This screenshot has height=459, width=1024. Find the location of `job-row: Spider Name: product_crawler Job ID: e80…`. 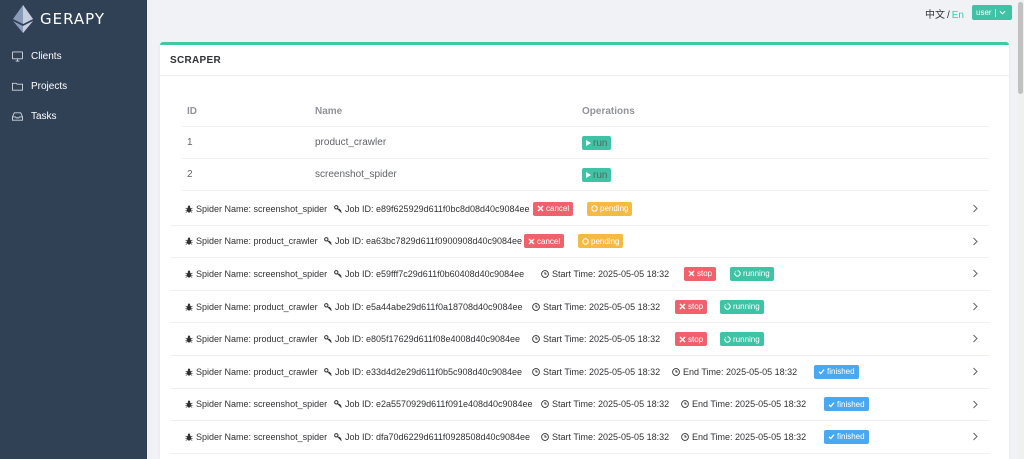

job-row: Spider Name: product_crawler Job ID: e80… is located at coordinates (580, 339).